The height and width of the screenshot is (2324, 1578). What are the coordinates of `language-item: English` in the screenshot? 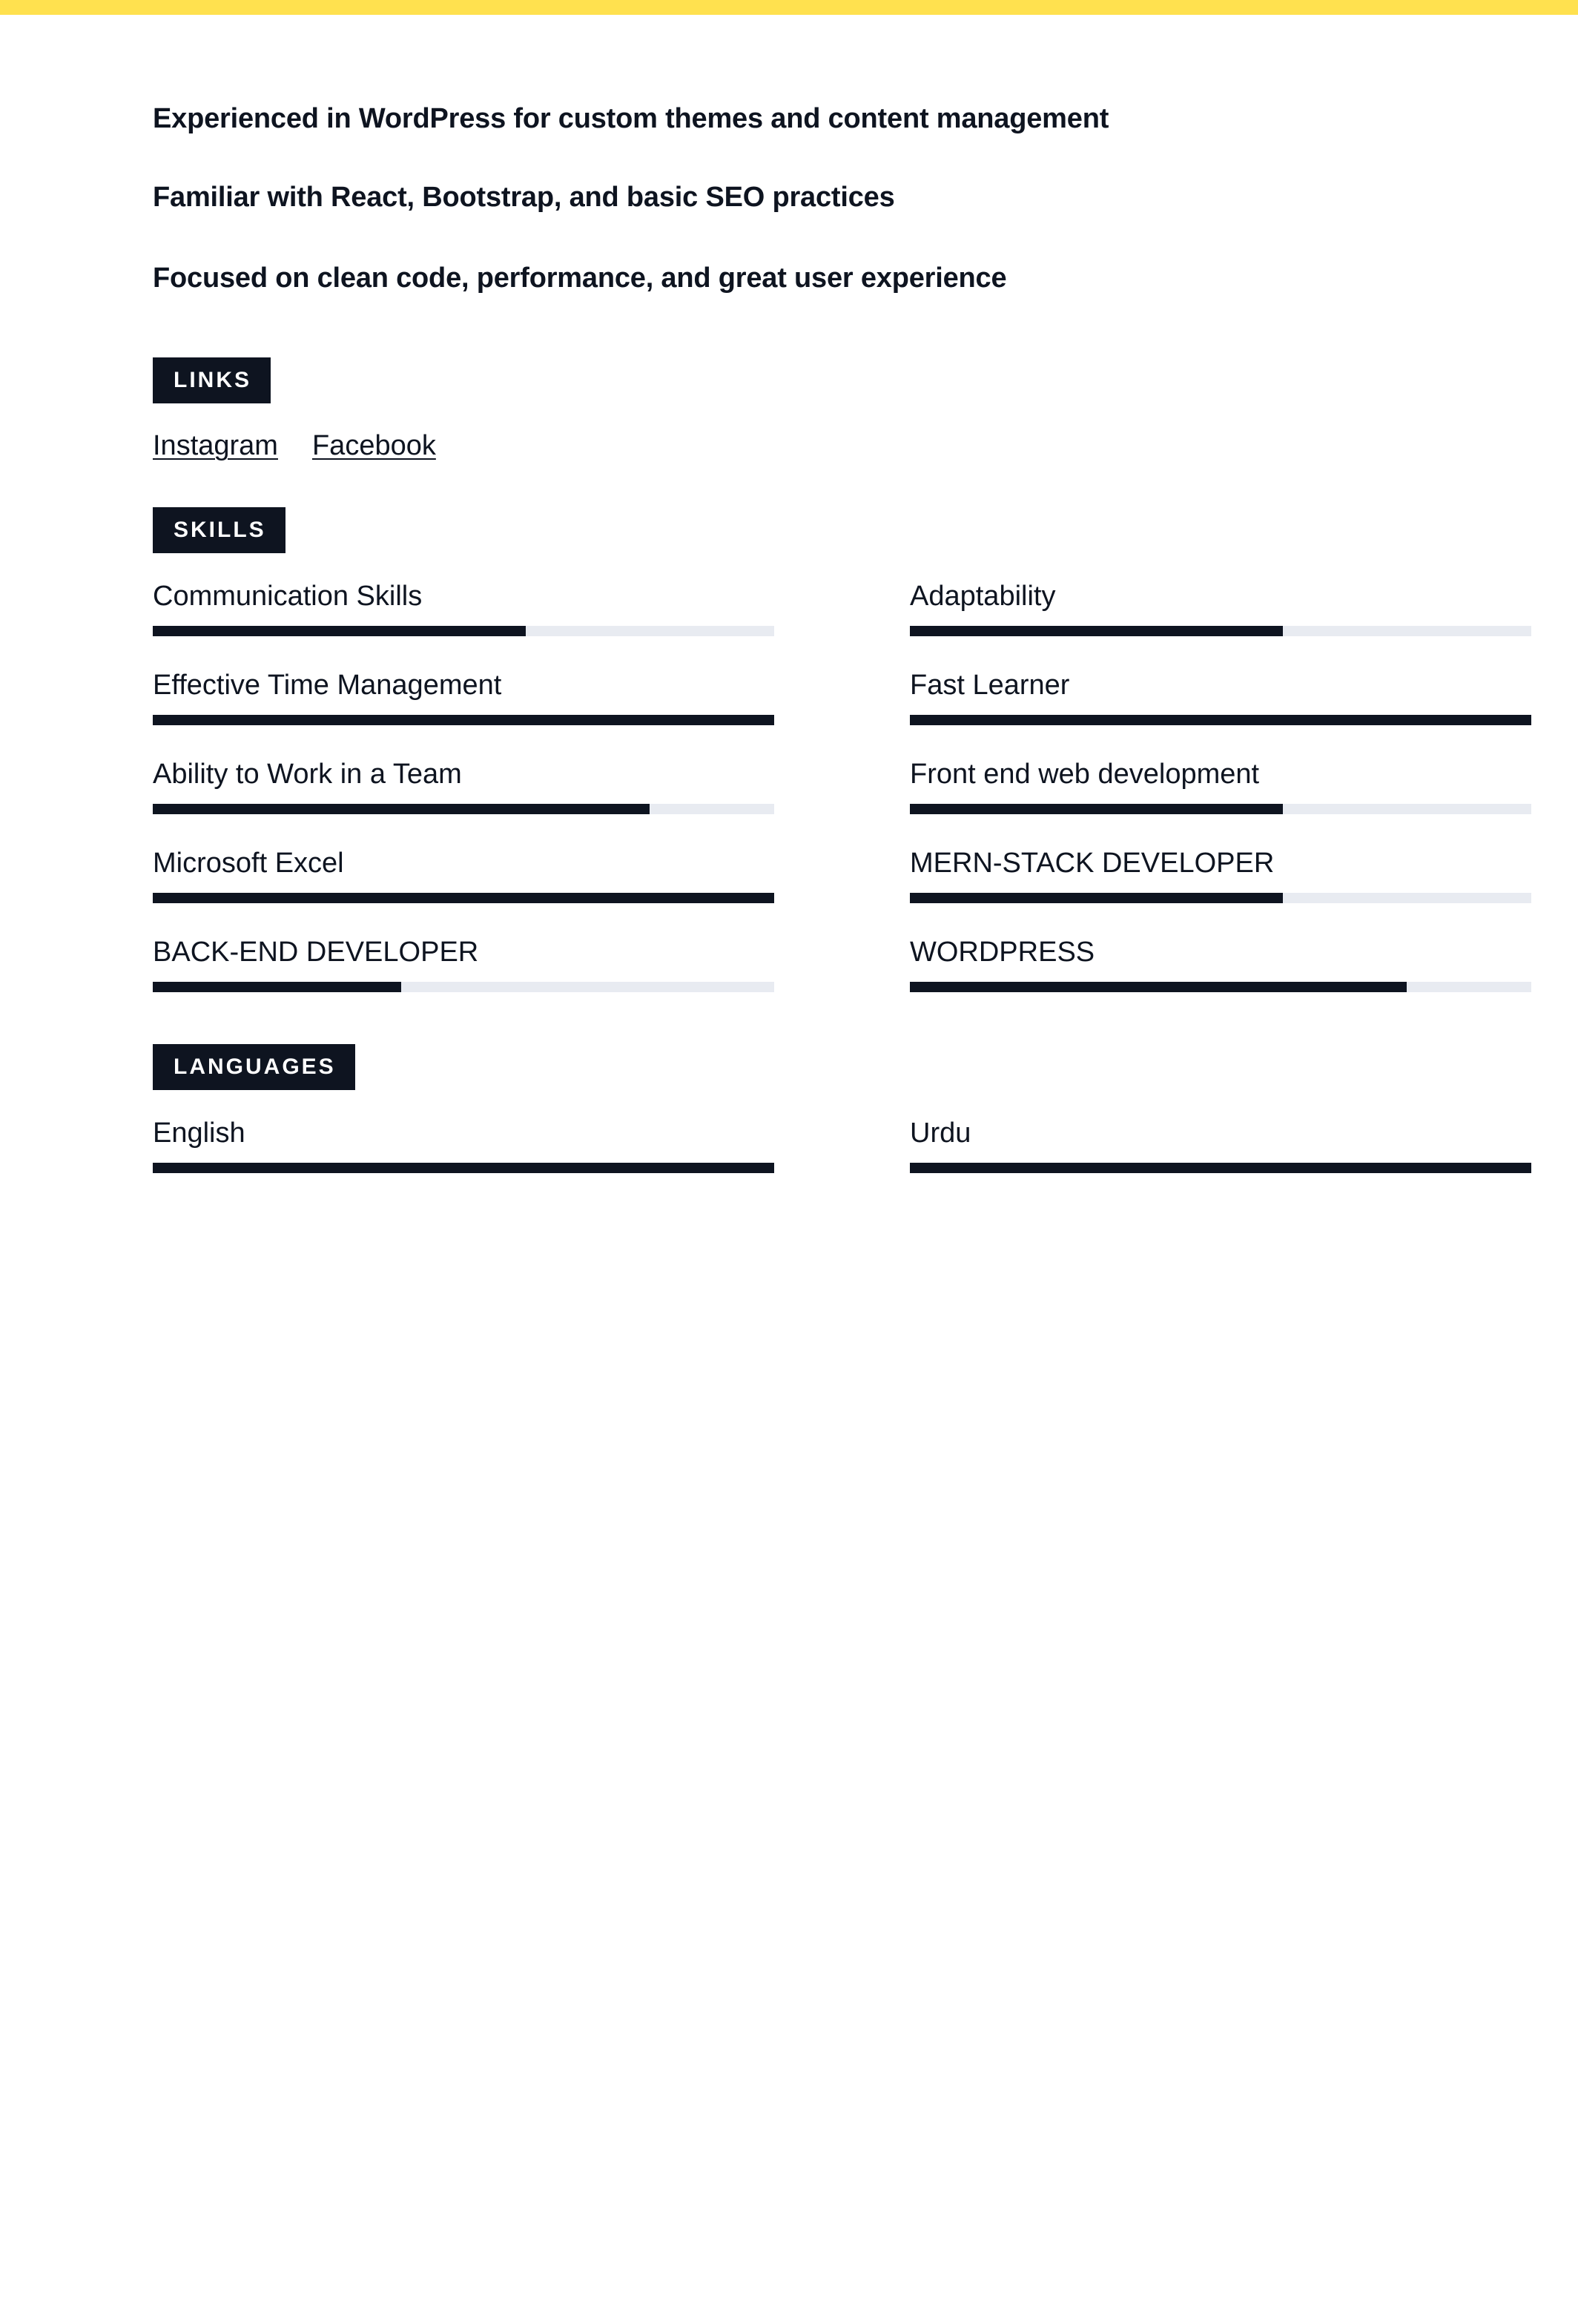 It's located at (463, 1156).